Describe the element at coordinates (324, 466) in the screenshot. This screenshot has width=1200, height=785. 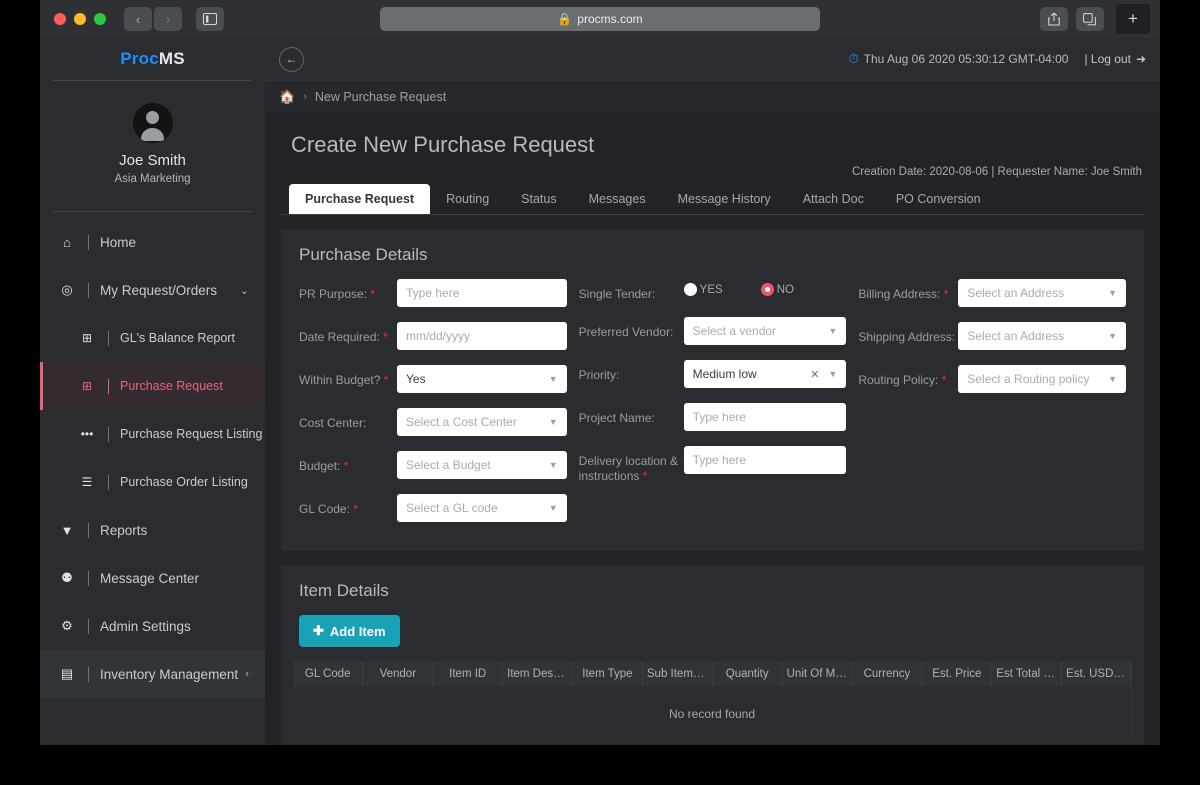
I see `budget-label: Budget: *` at that location.